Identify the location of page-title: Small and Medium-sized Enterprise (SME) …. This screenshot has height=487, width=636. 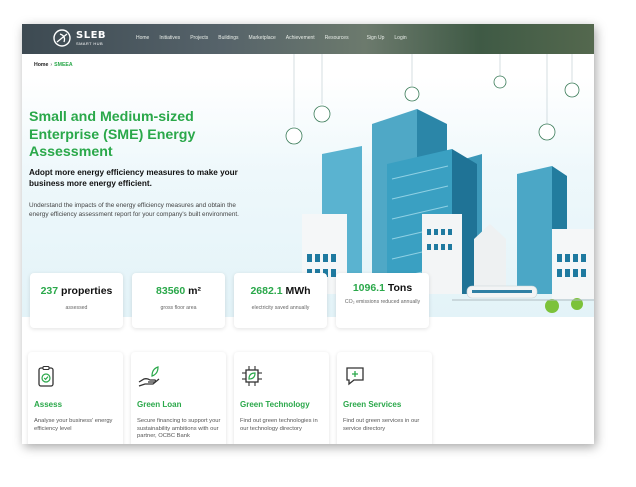
(112, 134).